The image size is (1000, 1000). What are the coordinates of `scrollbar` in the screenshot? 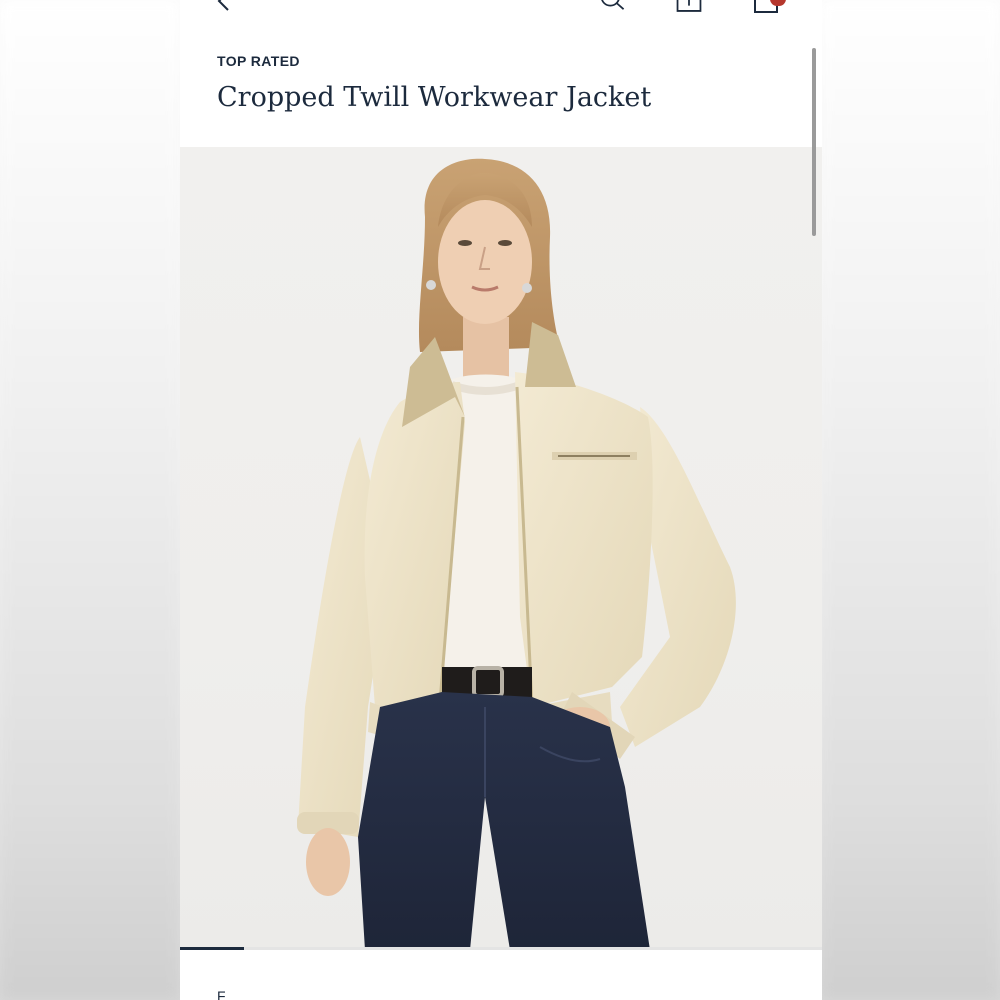 It's located at (814, 142).